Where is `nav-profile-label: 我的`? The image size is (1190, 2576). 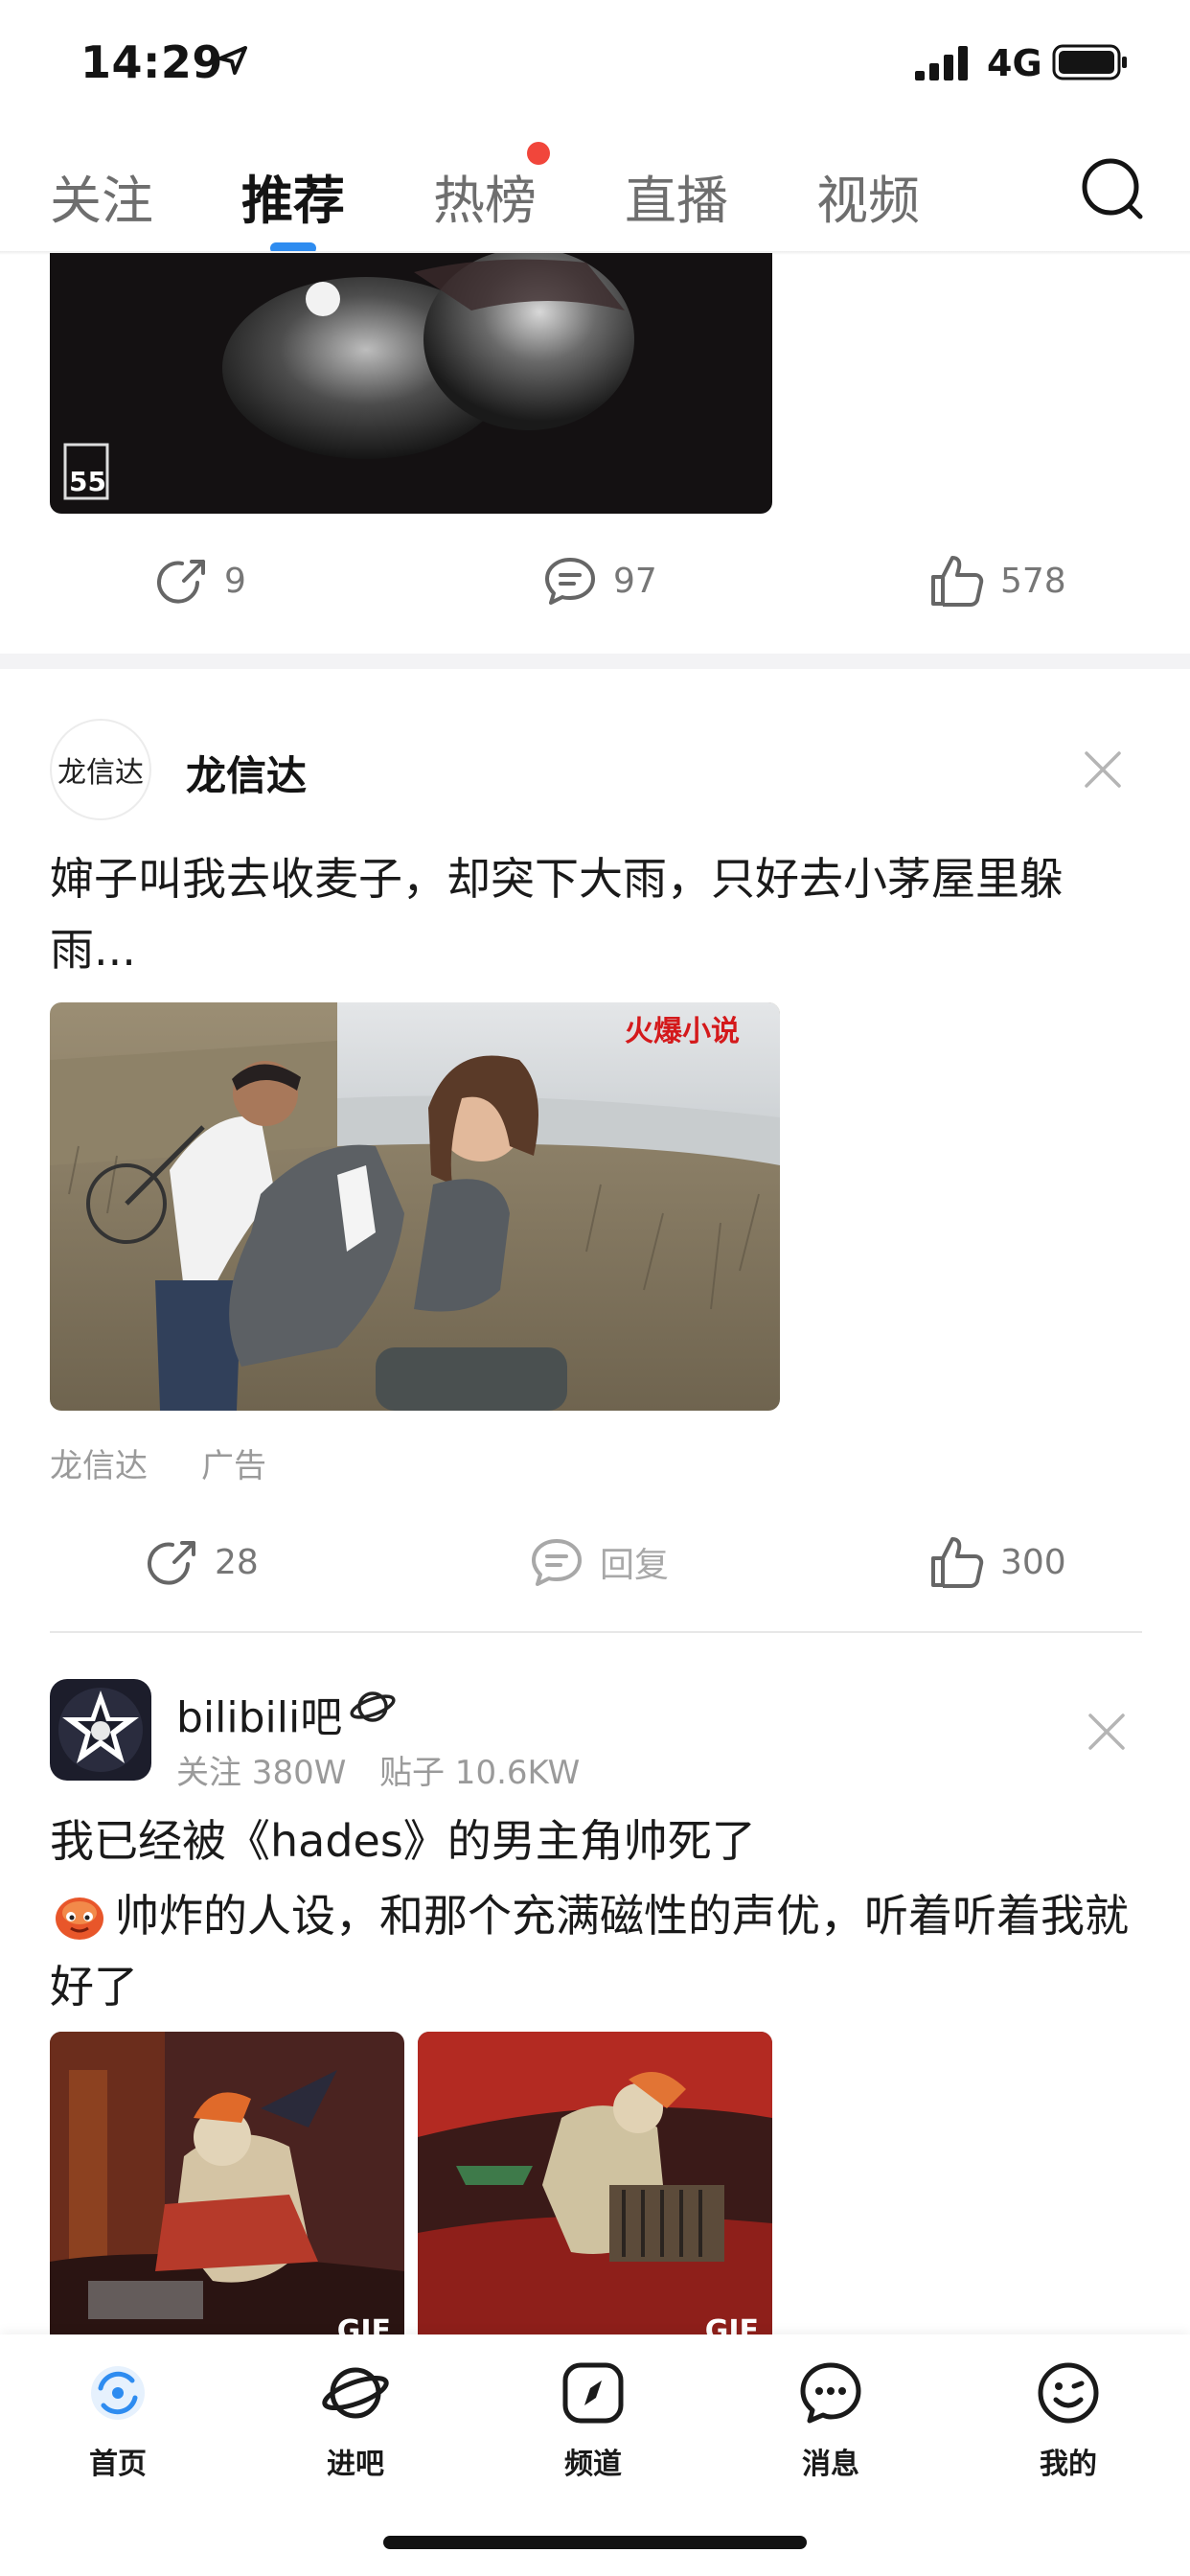
nav-profile-label: 我的 is located at coordinates (1069, 2464).